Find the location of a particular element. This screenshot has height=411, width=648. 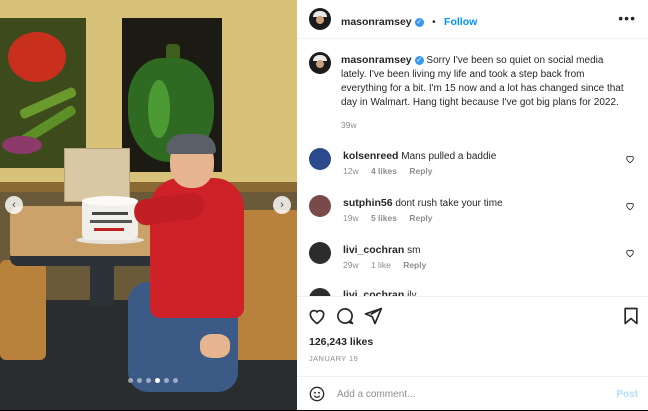

comment-age: 19w is located at coordinates (351, 218).